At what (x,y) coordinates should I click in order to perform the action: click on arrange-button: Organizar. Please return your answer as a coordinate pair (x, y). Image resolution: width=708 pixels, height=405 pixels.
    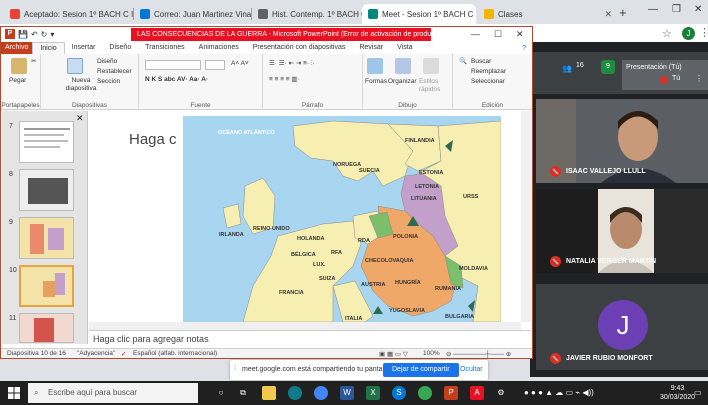
    Looking at the image, I should click on (402, 82).